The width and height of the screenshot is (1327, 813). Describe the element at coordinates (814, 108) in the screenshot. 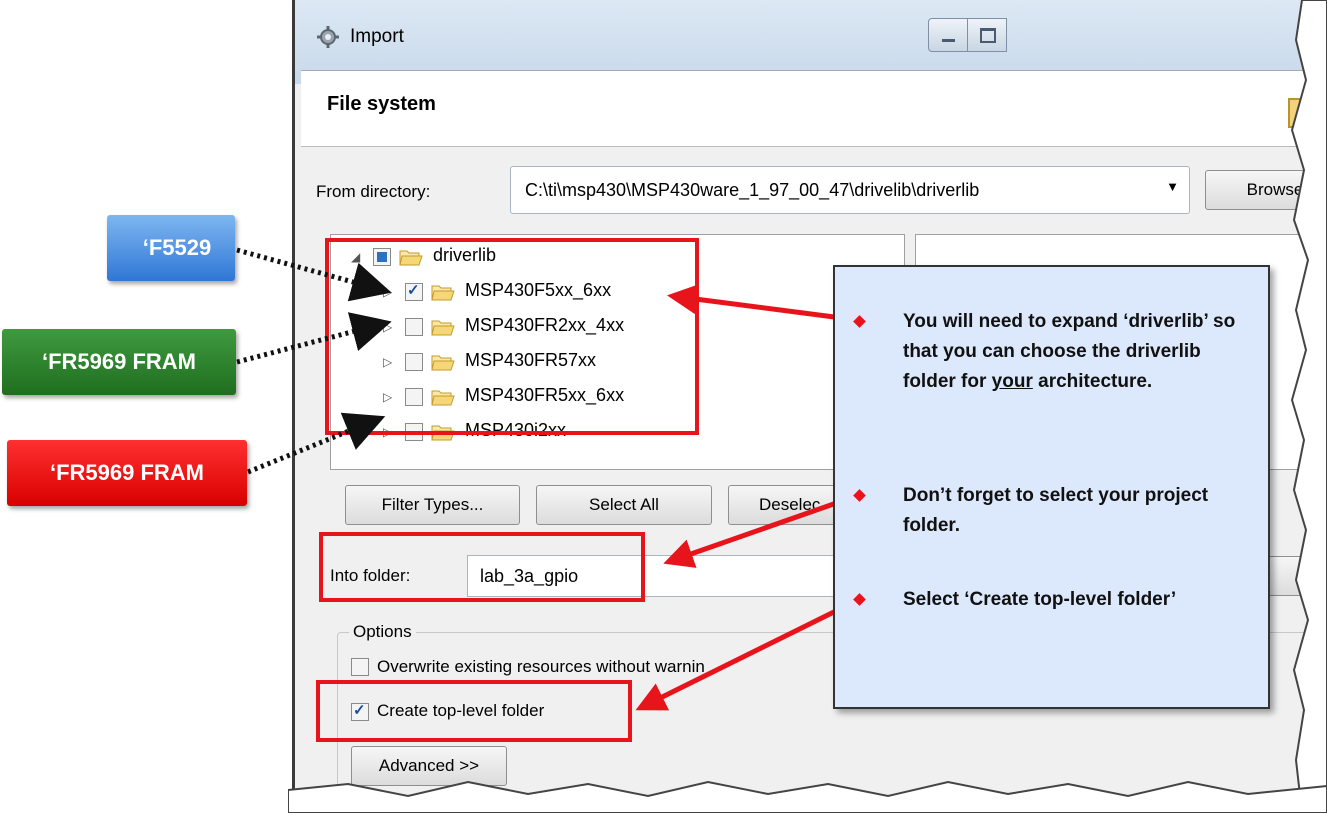

I see `page-header: File system` at that location.